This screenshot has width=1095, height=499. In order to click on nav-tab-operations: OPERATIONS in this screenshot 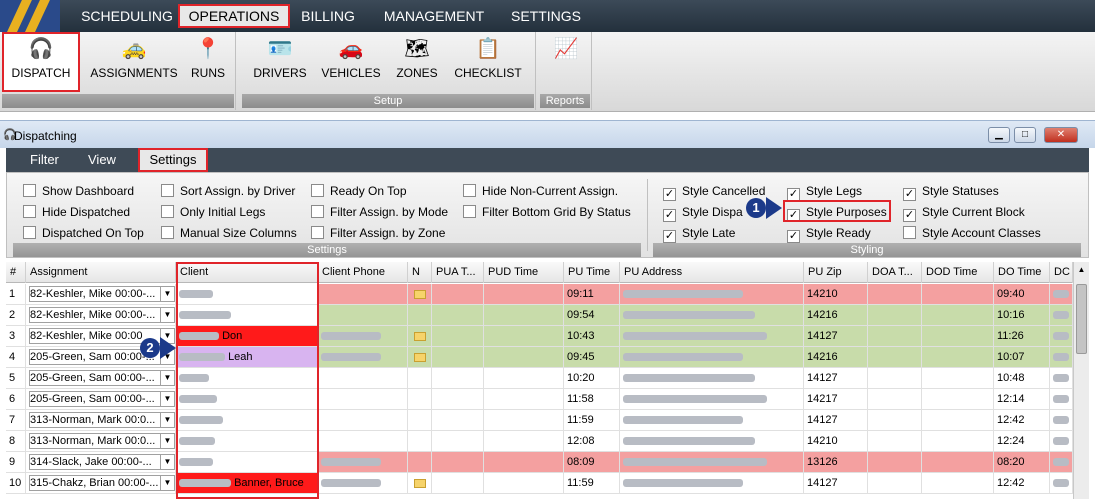, I will do `click(234, 16)`.